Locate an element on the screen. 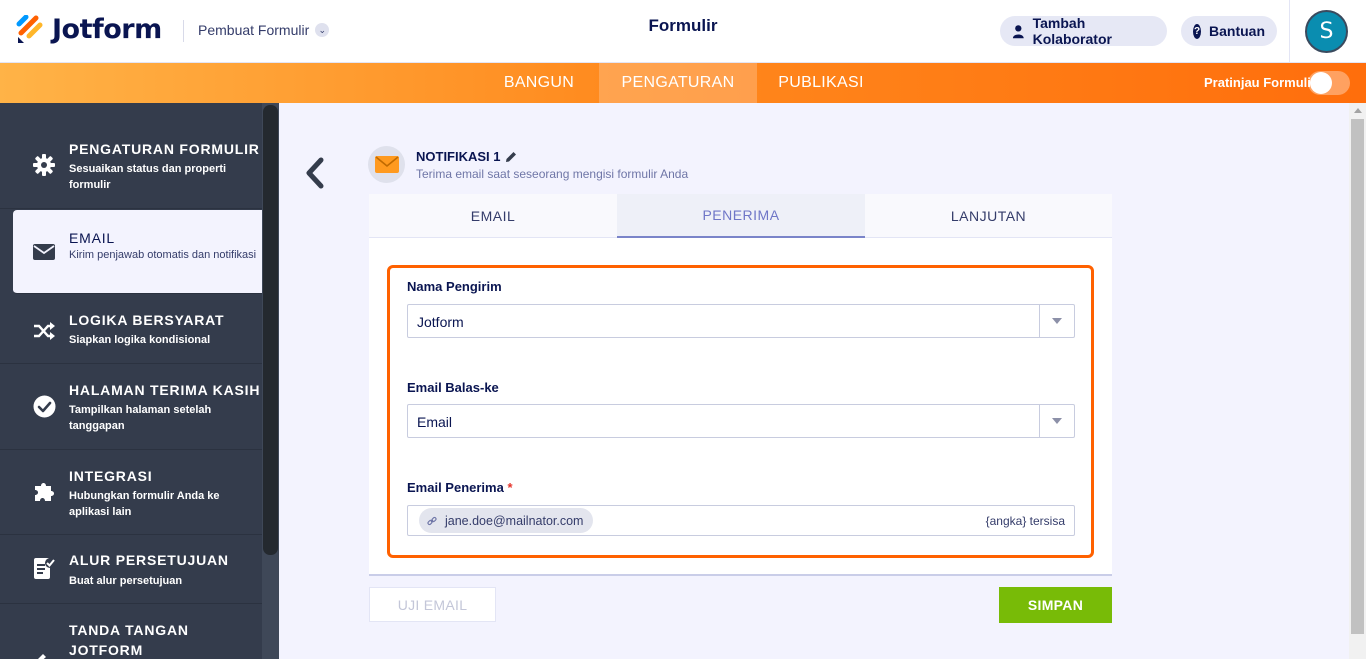 The height and width of the screenshot is (659, 1366). add-collaborator-button: Tambah Kolaborator is located at coordinates (1083, 31).